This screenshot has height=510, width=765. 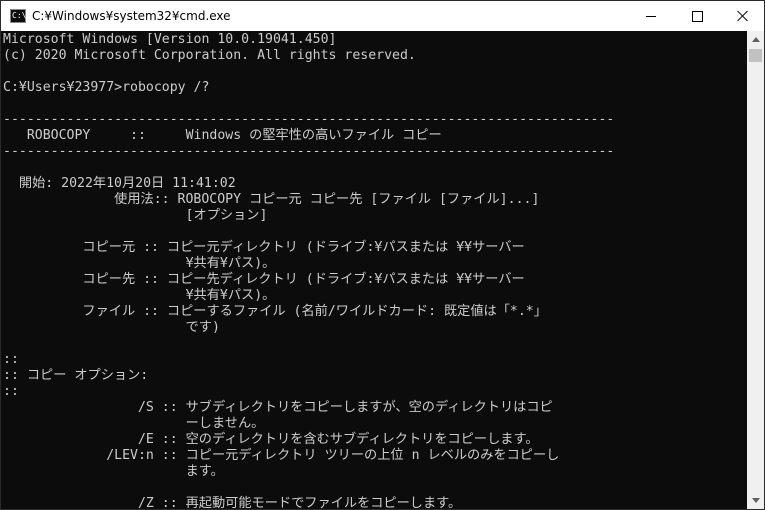 What do you see at coordinates (275, 311) in the screenshot?
I see `console-line: ファイル :: コピーするファイル (名前/ワイルドカード: 既定値は「*.*」` at bounding box center [275, 311].